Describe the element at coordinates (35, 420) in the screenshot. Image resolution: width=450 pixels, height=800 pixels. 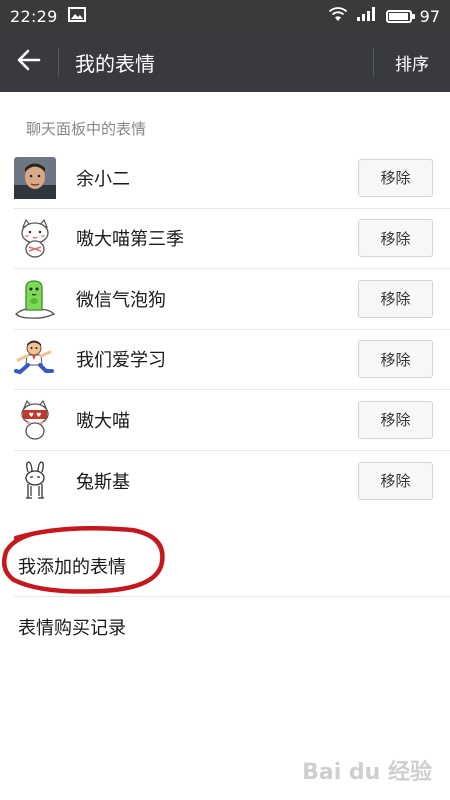
I see `cat-holding-sign-icon: ♥ ♥` at that location.